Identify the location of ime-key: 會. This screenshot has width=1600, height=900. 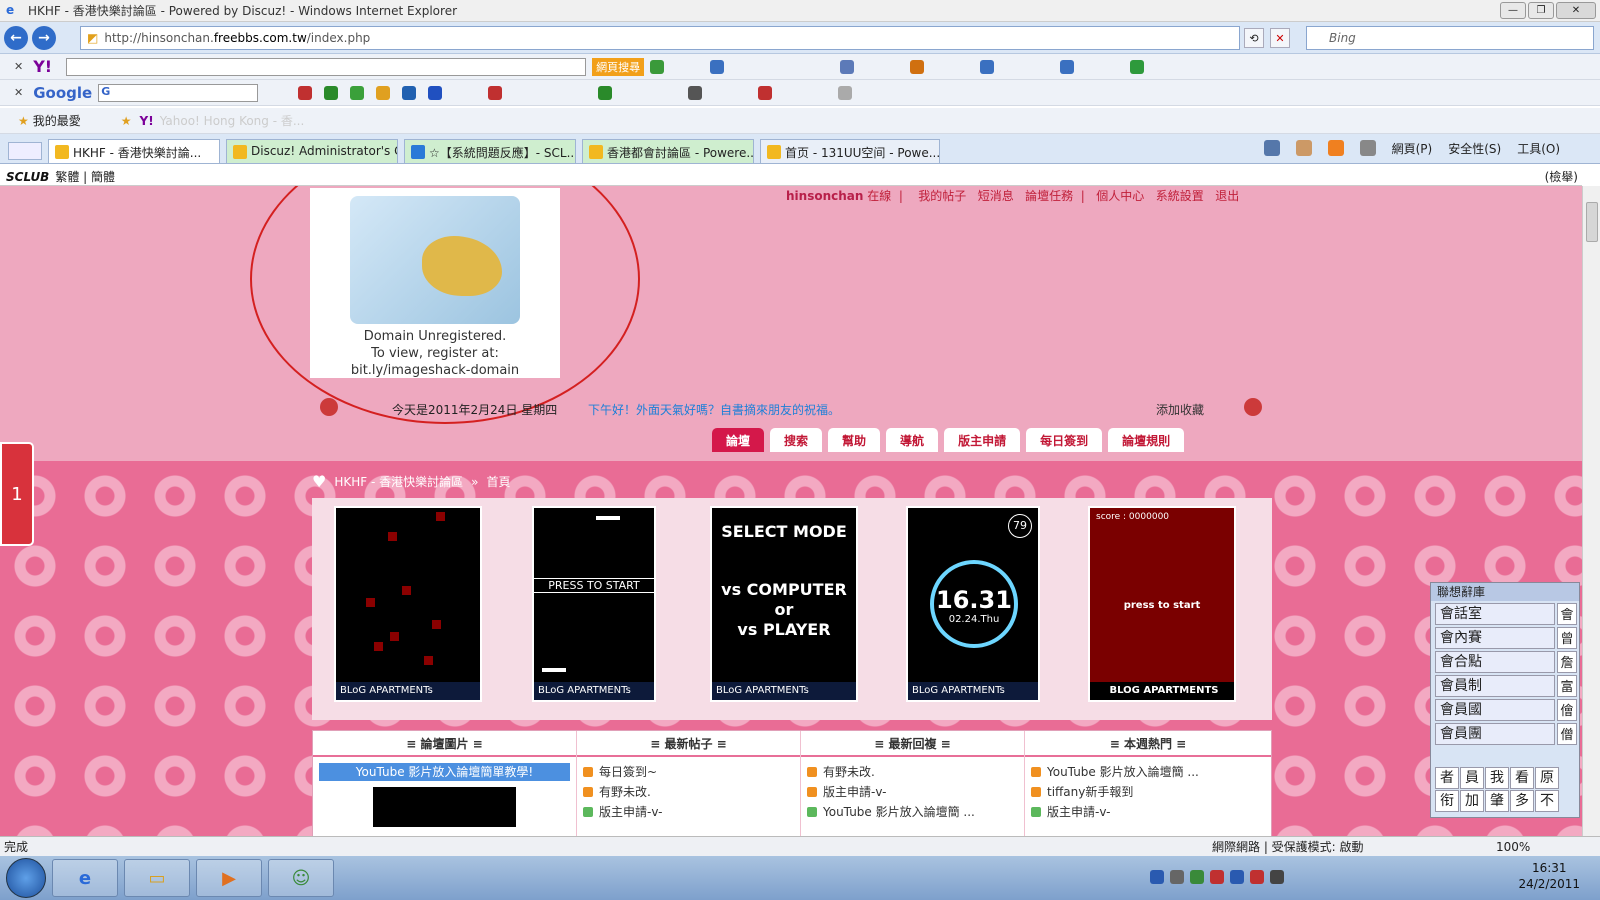
(1567, 614).